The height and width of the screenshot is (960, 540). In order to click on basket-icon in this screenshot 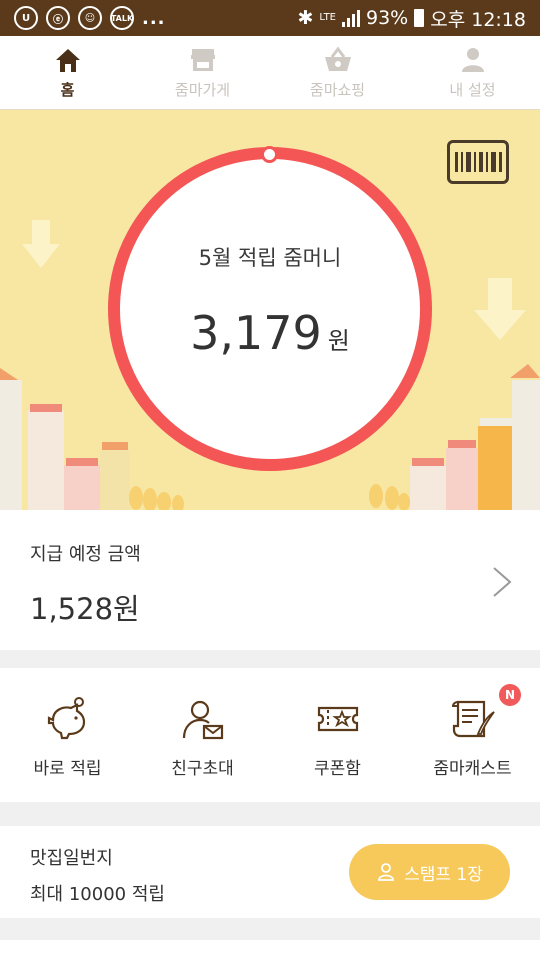, I will do `click(337, 58)`.